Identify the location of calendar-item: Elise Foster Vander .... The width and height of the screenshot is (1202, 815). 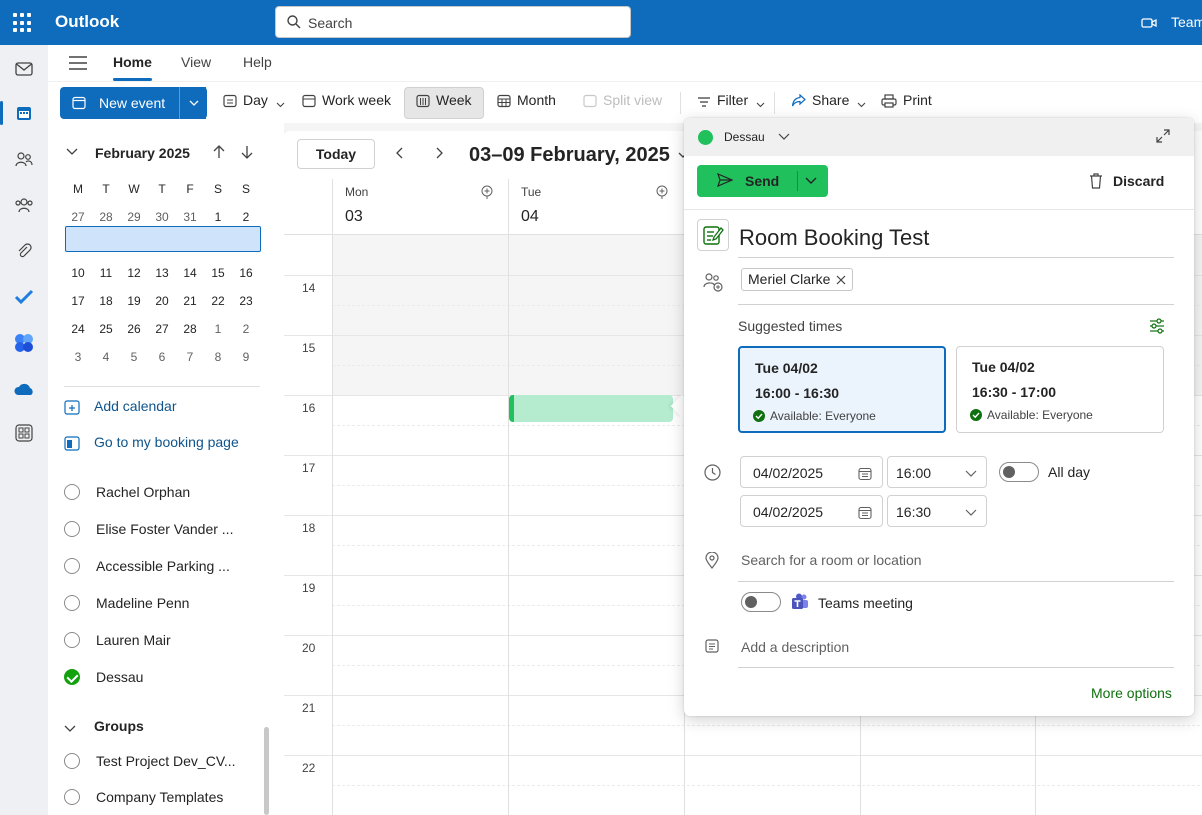
(148, 529).